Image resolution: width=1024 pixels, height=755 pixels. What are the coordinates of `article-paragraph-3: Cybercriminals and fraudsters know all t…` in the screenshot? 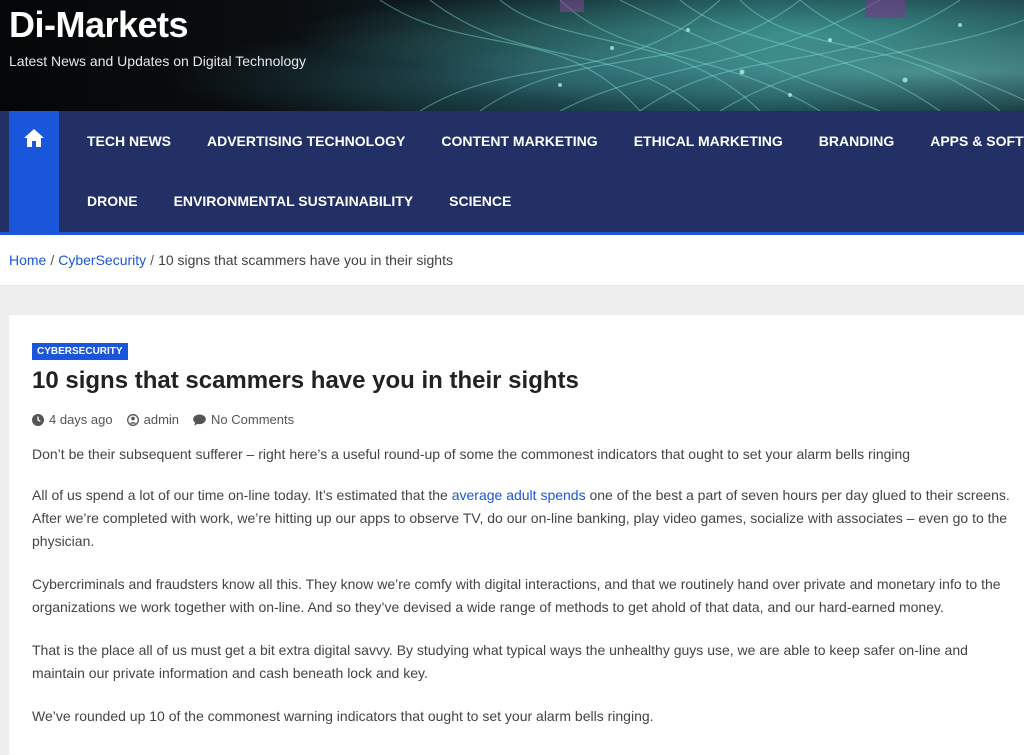 It's located at (516, 595).